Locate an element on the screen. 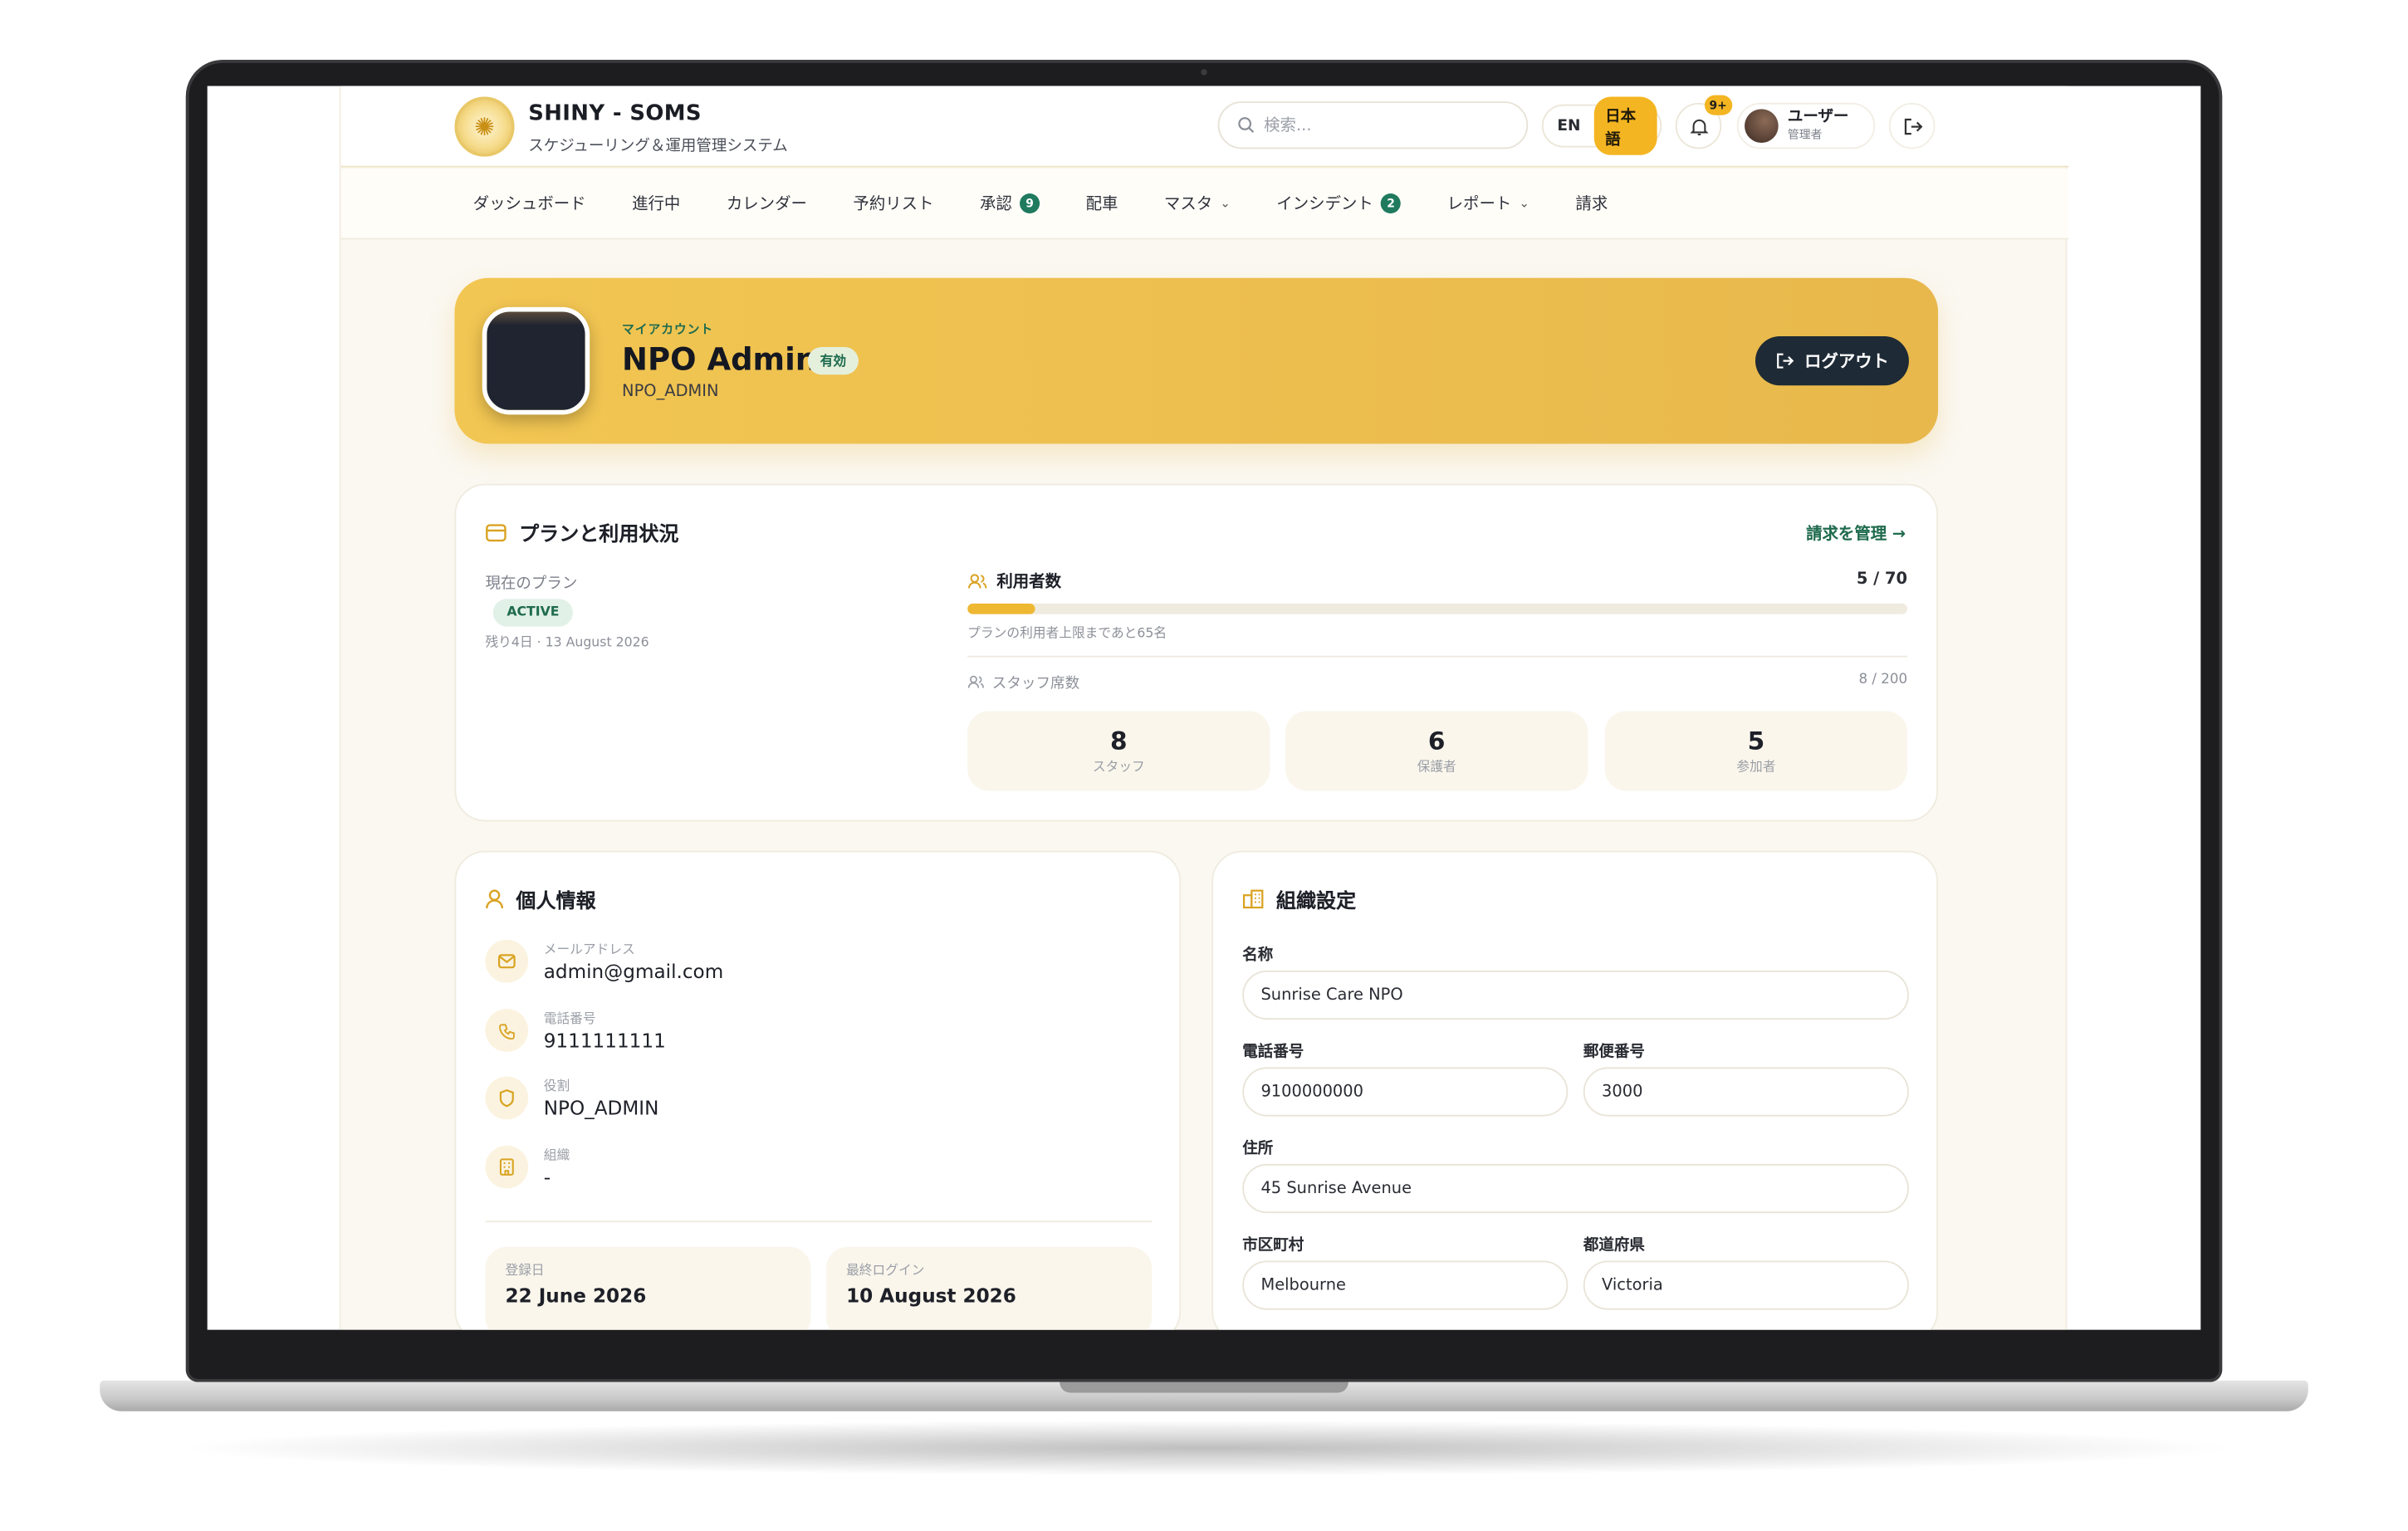  last-login-label: 最終ログイン is located at coordinates (885, 1271).